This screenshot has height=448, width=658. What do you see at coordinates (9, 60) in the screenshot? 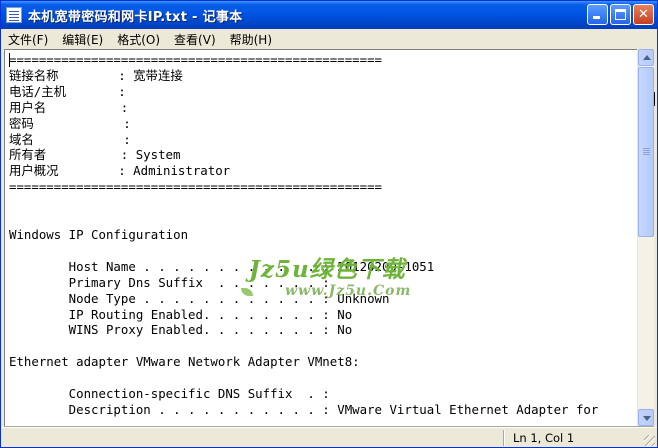
I see `text-caret` at bounding box center [9, 60].